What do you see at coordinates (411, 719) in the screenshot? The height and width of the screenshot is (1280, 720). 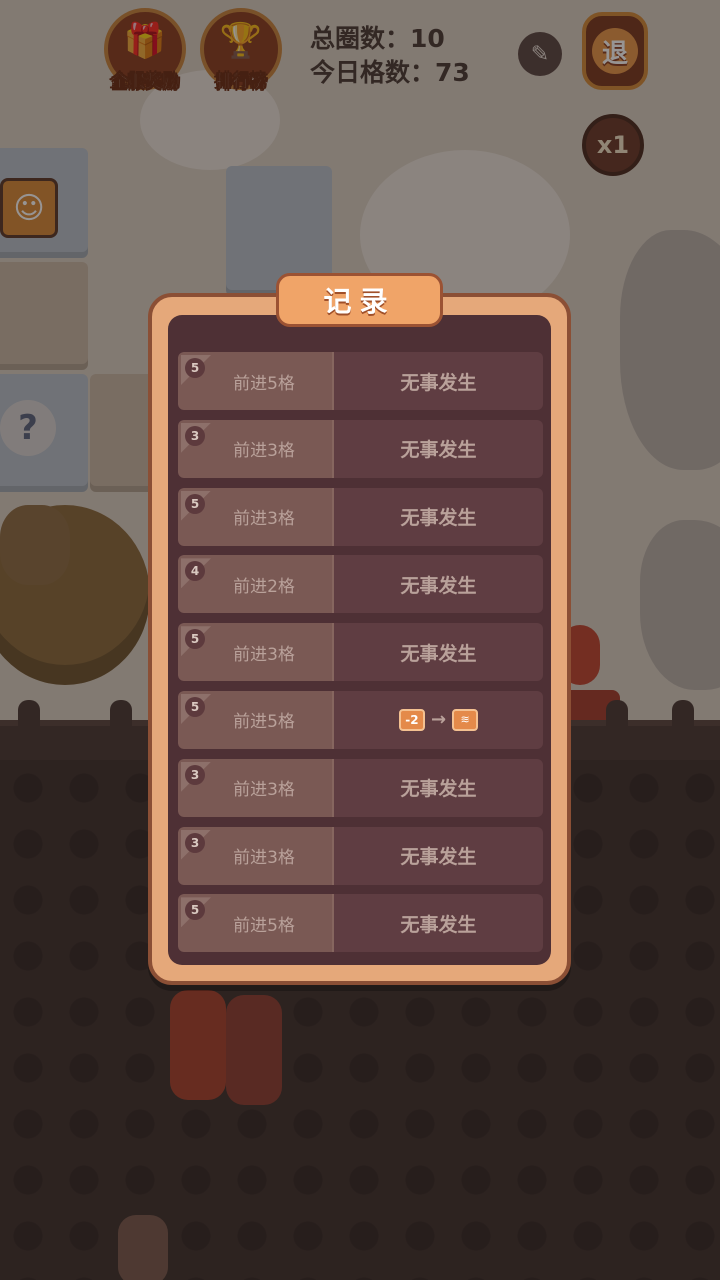 I see `penalty-chip: -2` at bounding box center [411, 719].